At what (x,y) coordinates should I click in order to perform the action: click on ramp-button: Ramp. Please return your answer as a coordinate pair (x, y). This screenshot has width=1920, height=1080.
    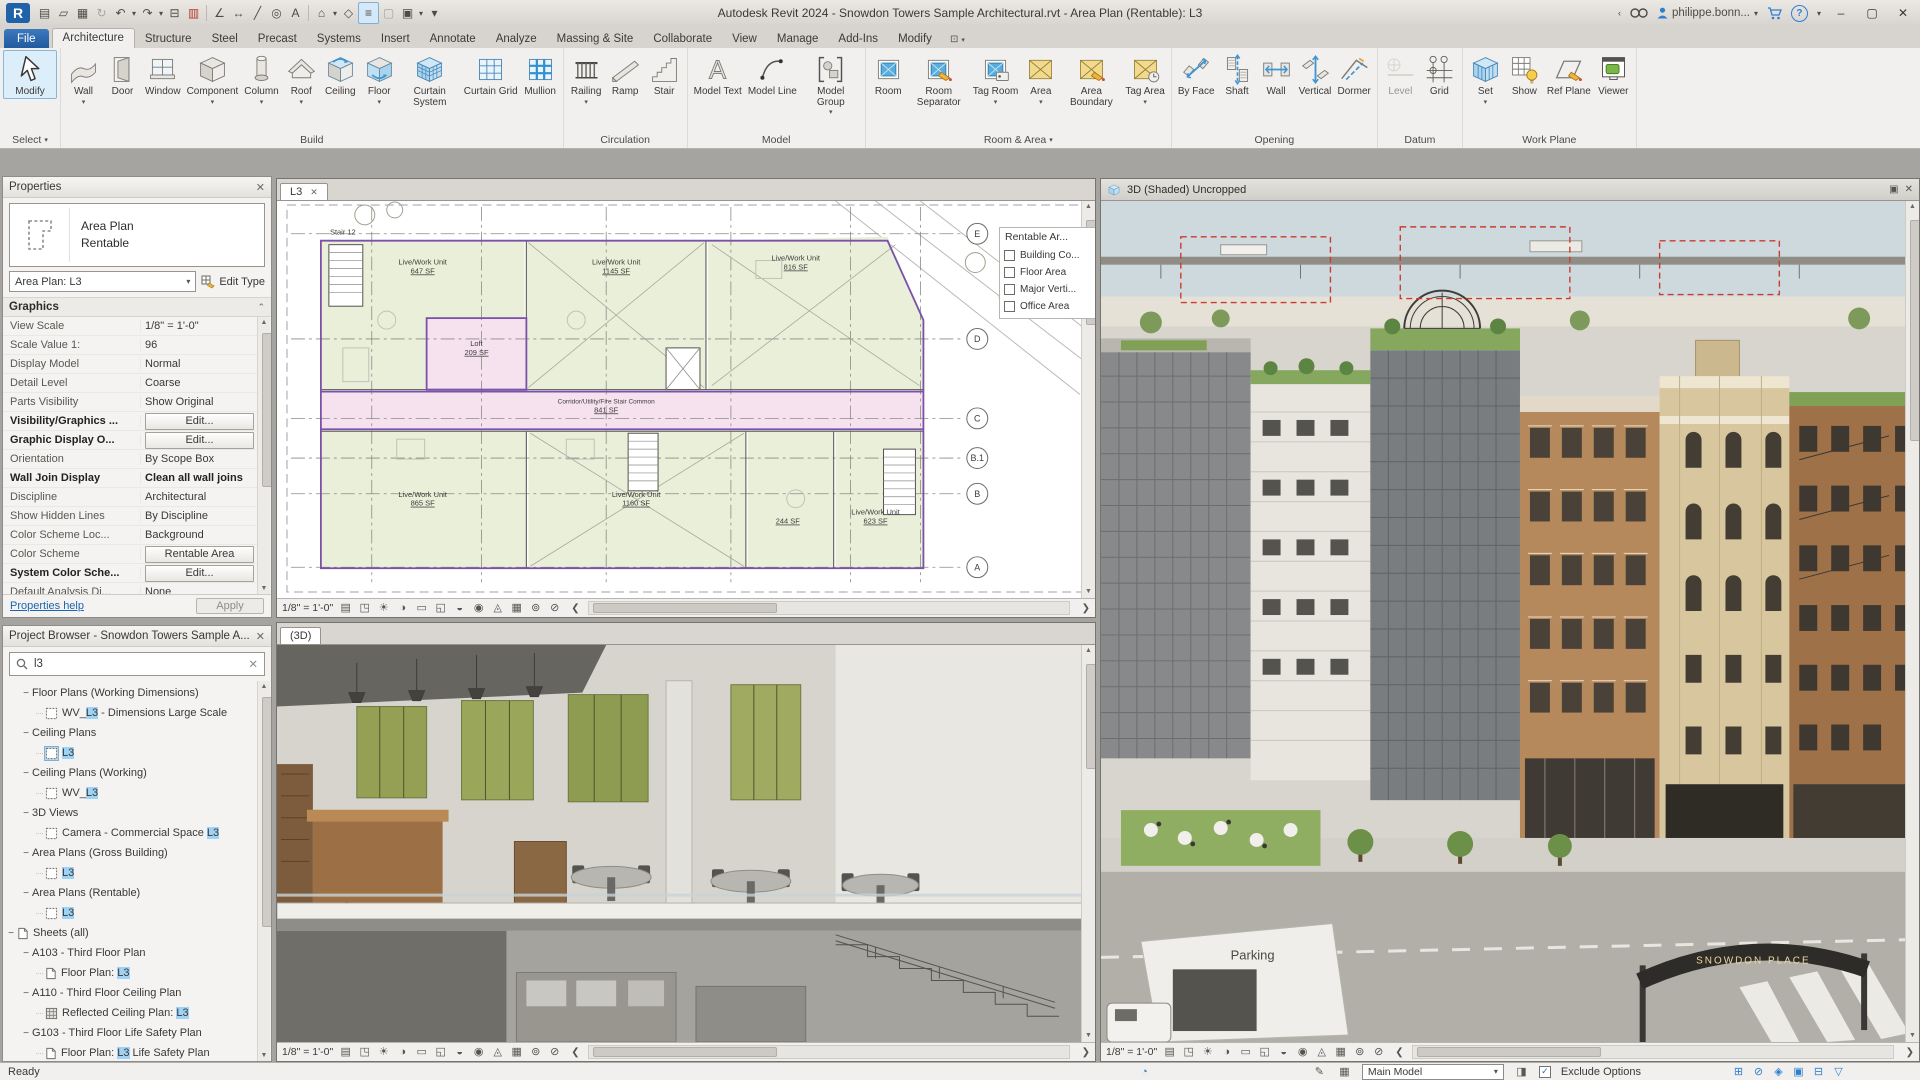
    Looking at the image, I should click on (625, 74).